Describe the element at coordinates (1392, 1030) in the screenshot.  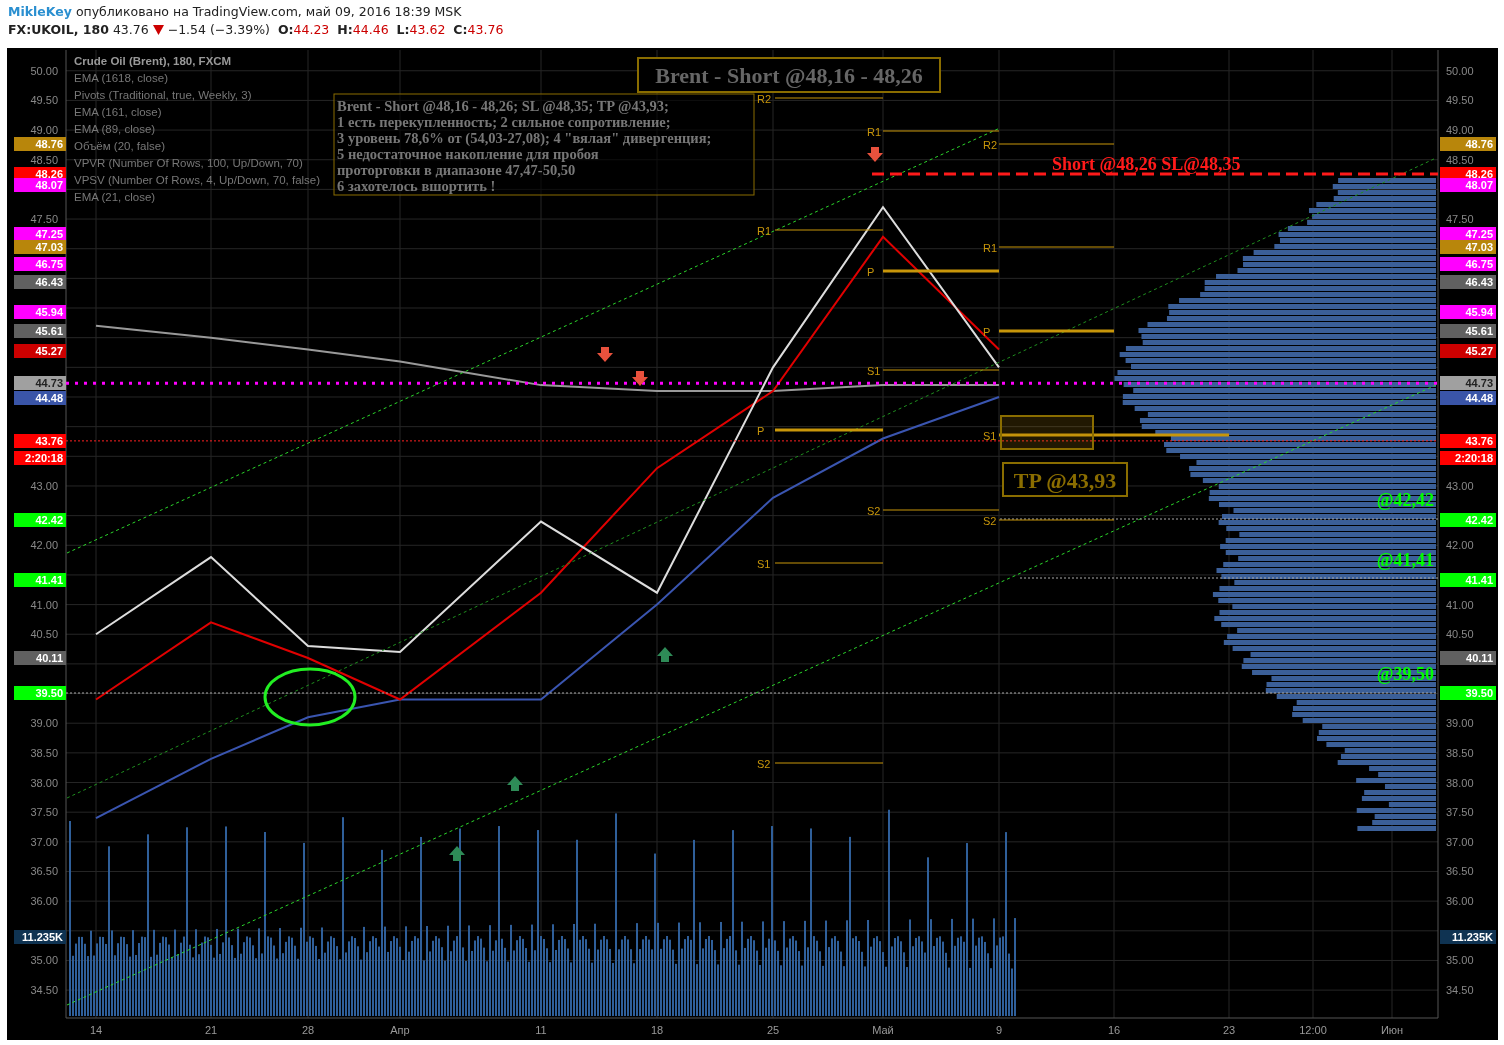
I see `axis-date-label: Июн` at that location.